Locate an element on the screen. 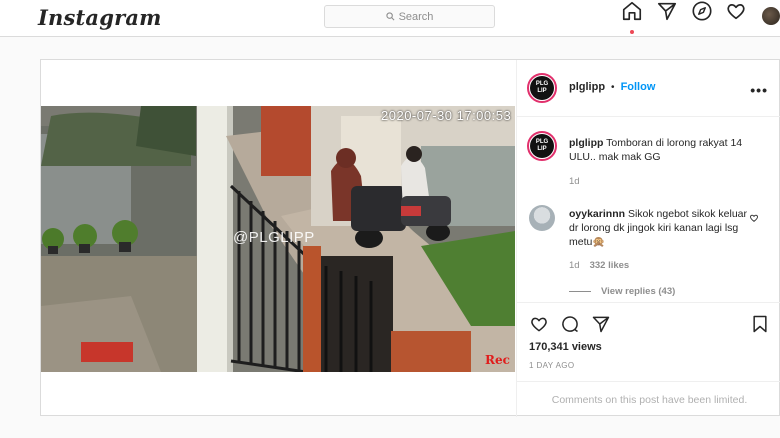  search-icon is located at coordinates (390, 16).